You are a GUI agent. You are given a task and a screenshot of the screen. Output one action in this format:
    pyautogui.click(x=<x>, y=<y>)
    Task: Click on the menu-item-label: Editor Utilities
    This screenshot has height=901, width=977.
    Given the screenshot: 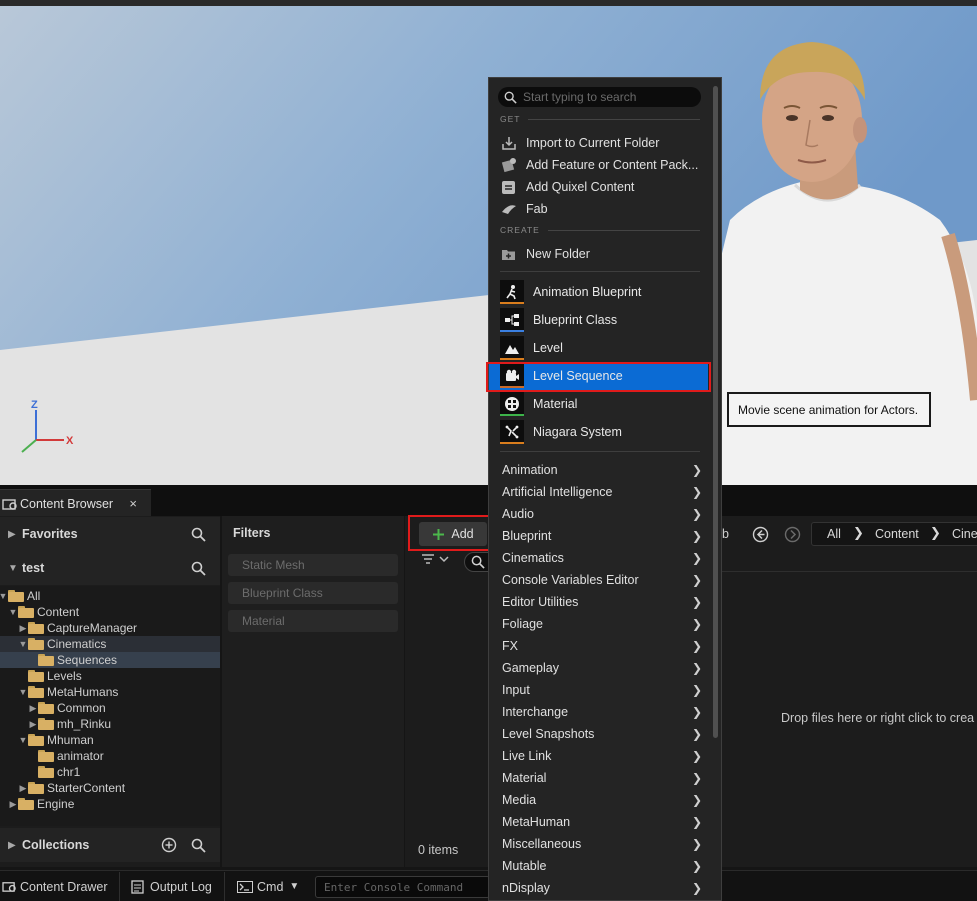 What is the action you would take?
    pyautogui.click(x=540, y=602)
    